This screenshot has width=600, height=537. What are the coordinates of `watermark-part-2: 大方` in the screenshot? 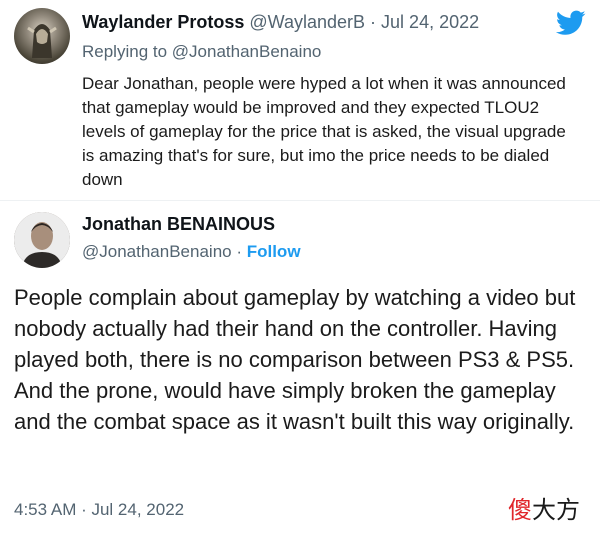 It's located at (556, 510).